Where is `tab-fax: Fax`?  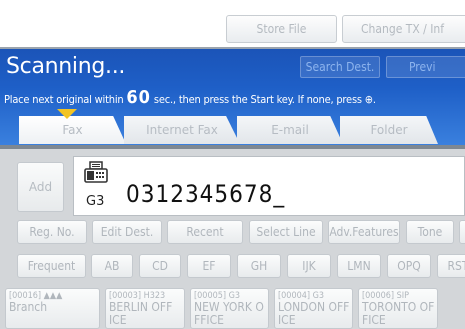 tab-fax: Fax is located at coordinates (72, 130).